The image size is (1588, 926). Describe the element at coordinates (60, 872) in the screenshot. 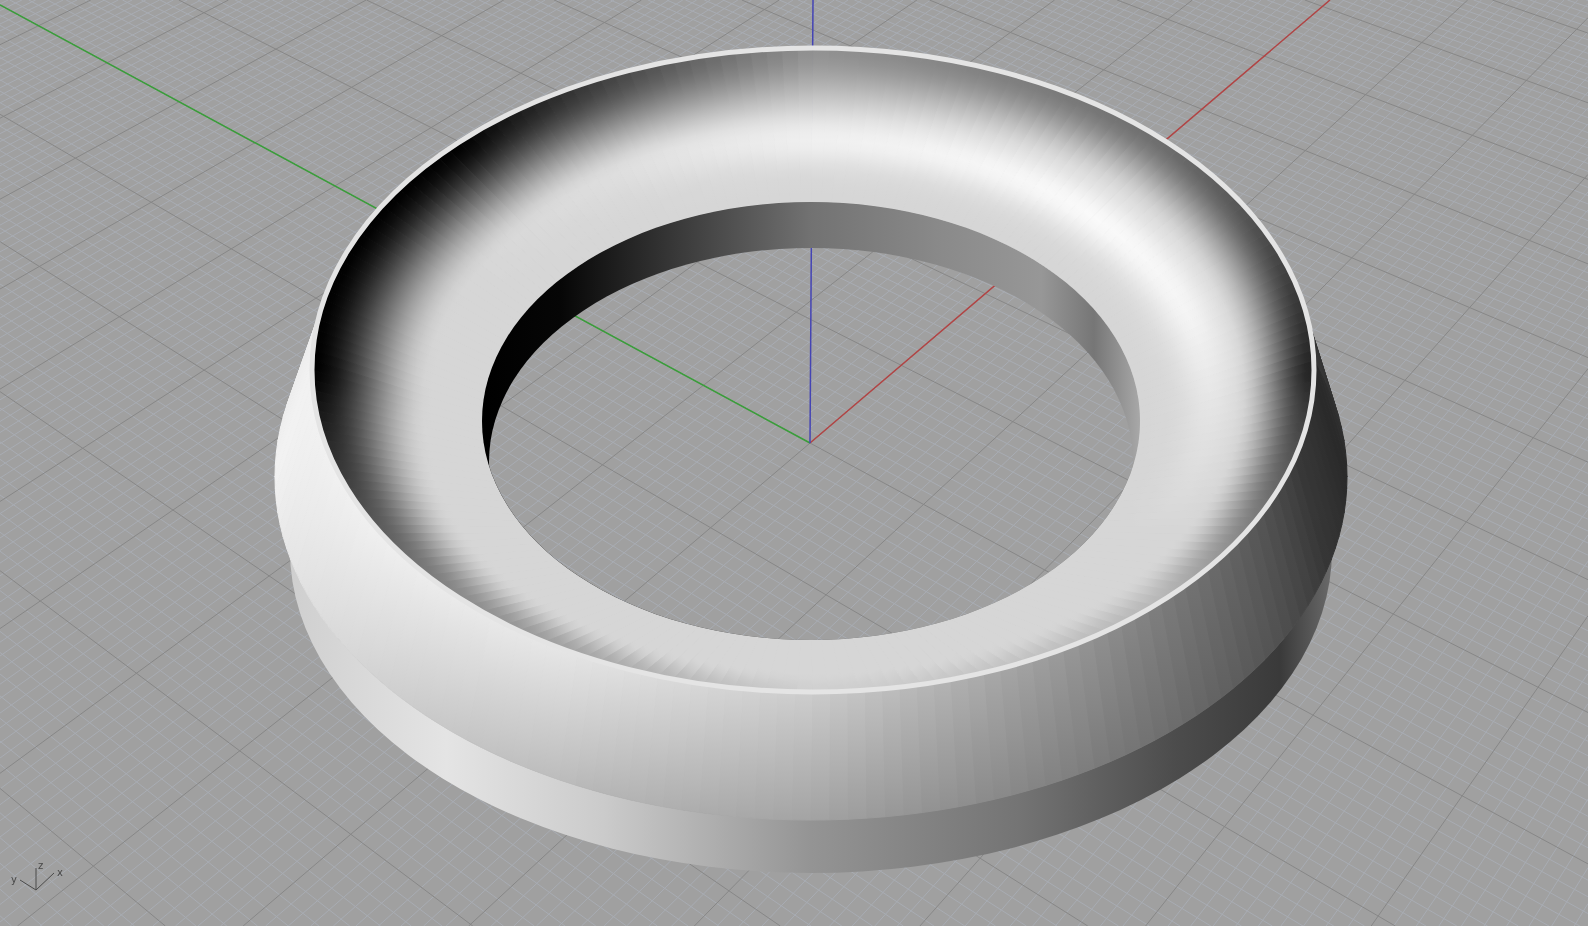

I see `axis-label: x` at that location.